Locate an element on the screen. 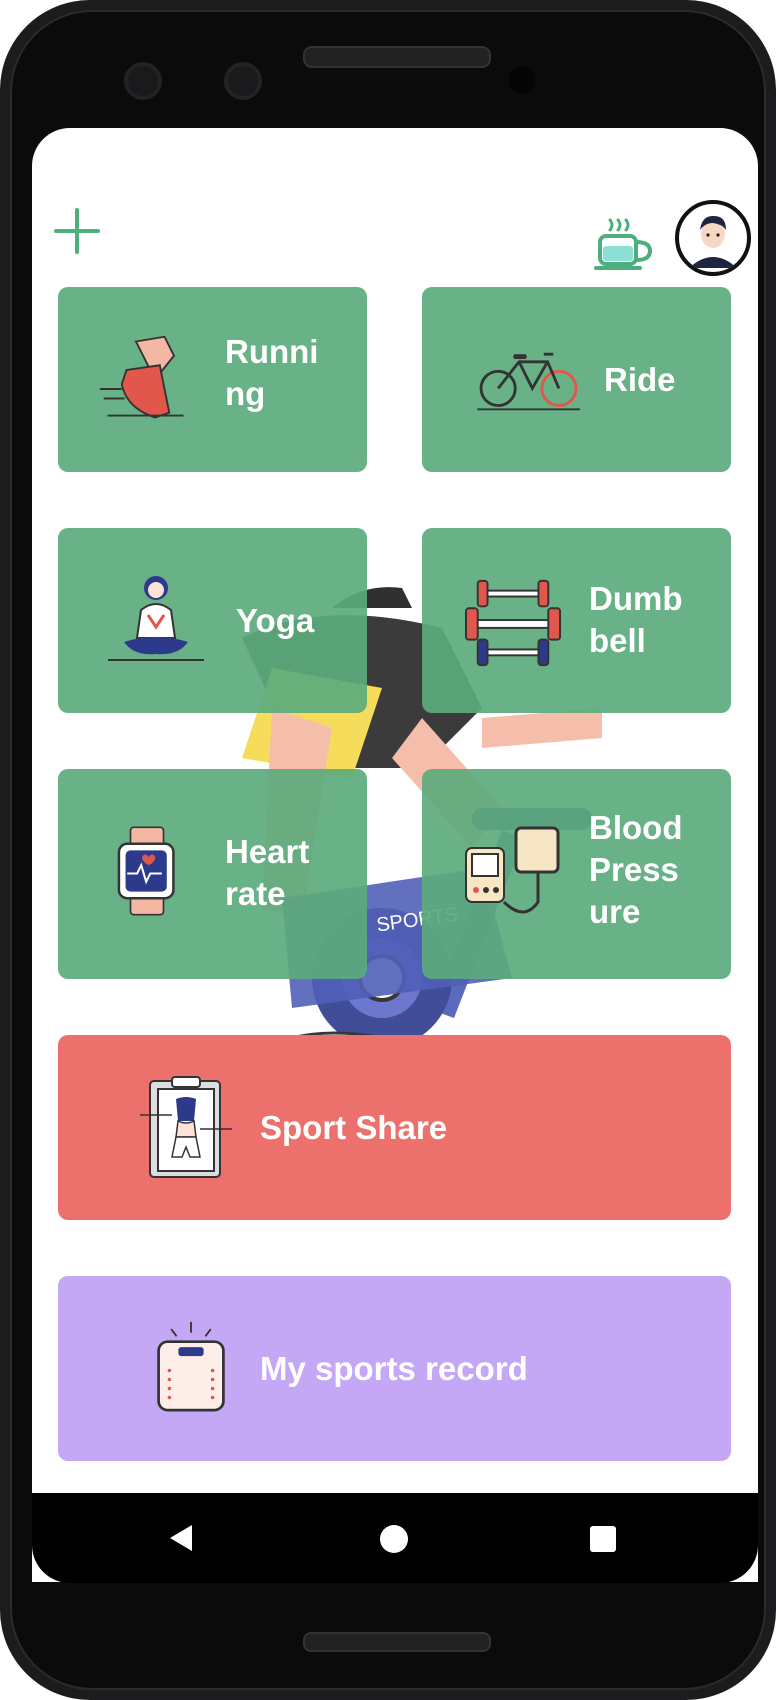 The width and height of the screenshot is (776, 1700). sport-share-card: Sport Share is located at coordinates (394, 1127).